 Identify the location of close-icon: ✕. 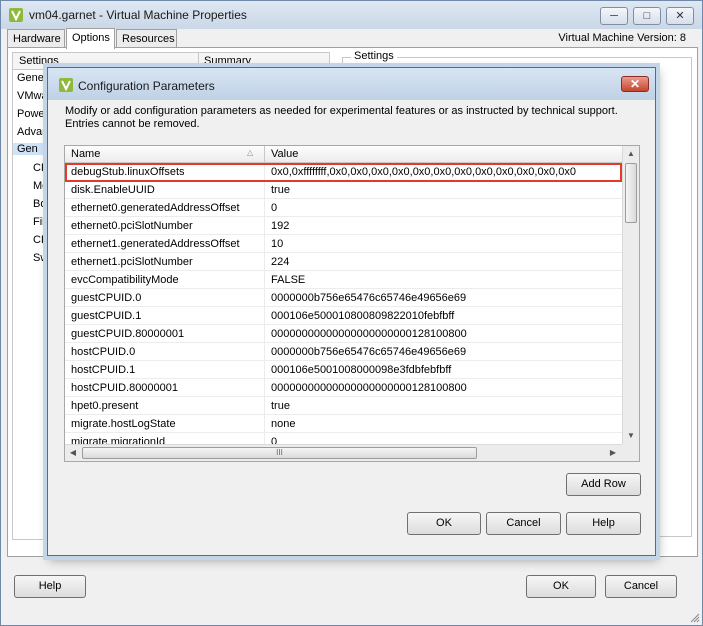
(635, 84).